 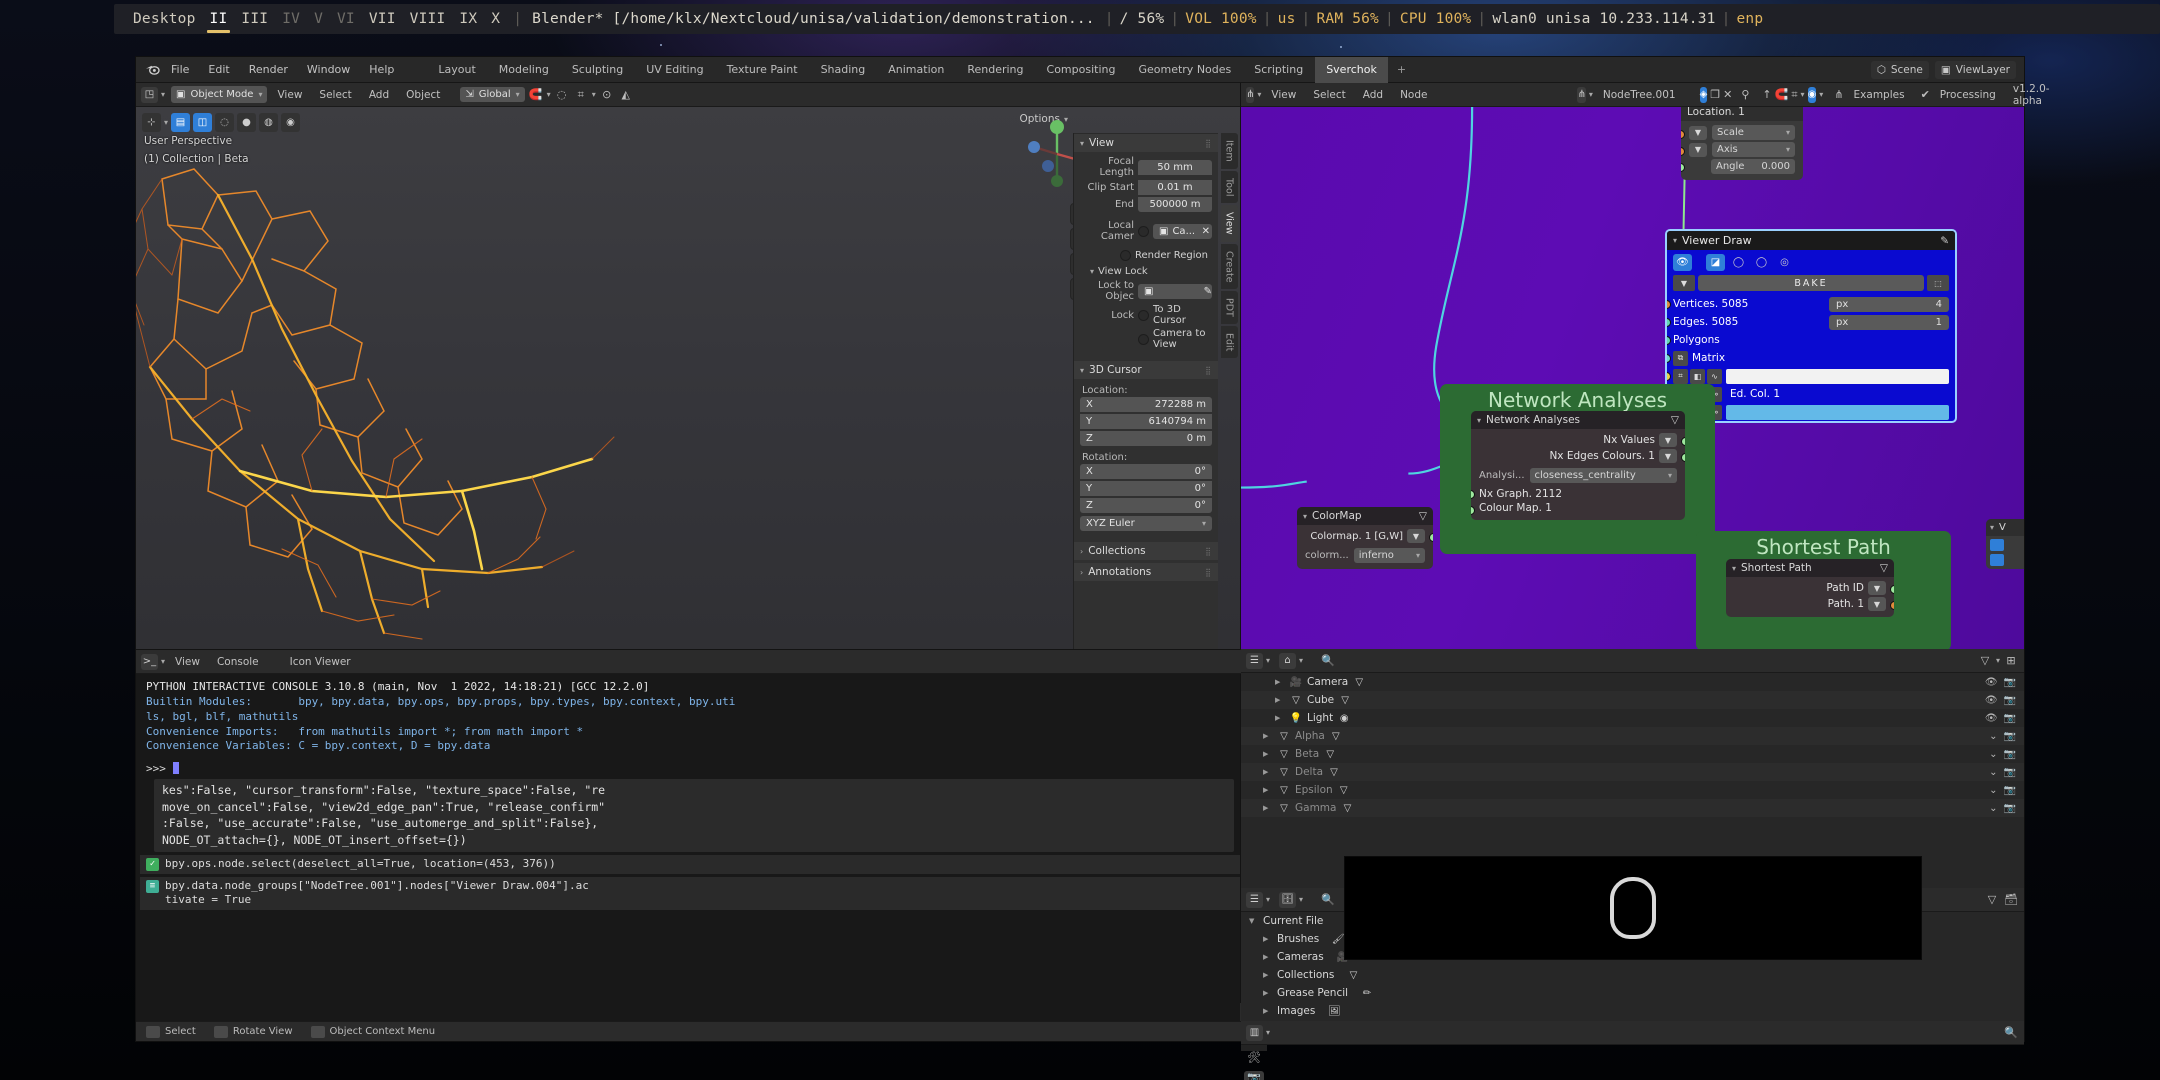 What do you see at coordinates (1329, 95) in the screenshot?
I see `node-menu-select: Select` at bounding box center [1329, 95].